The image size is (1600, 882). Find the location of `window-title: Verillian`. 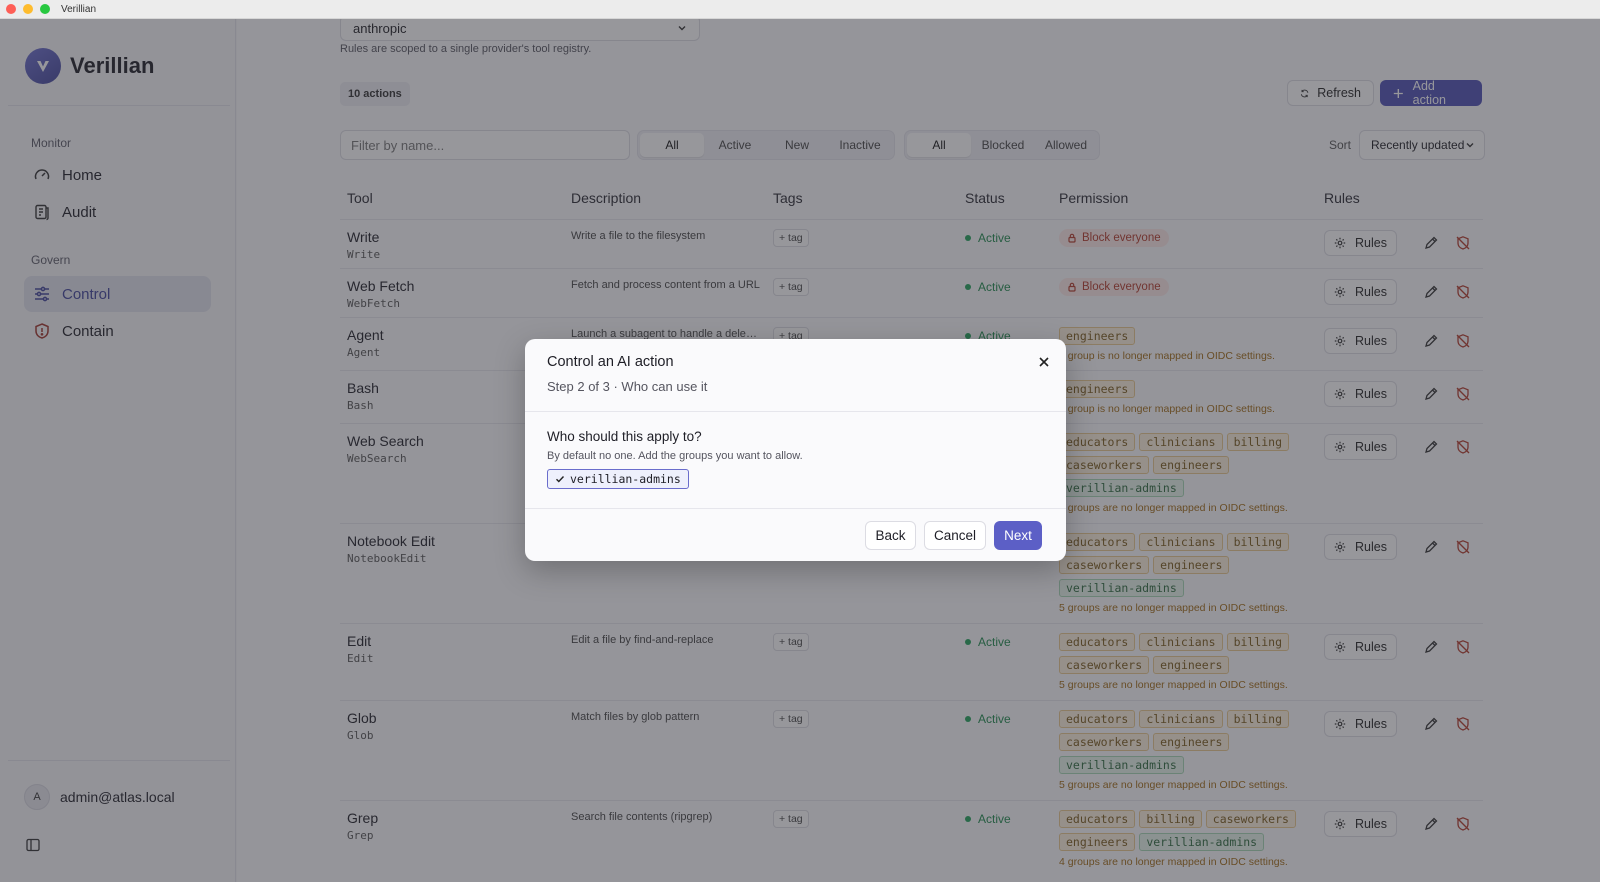

window-title: Verillian is located at coordinates (79, 9).